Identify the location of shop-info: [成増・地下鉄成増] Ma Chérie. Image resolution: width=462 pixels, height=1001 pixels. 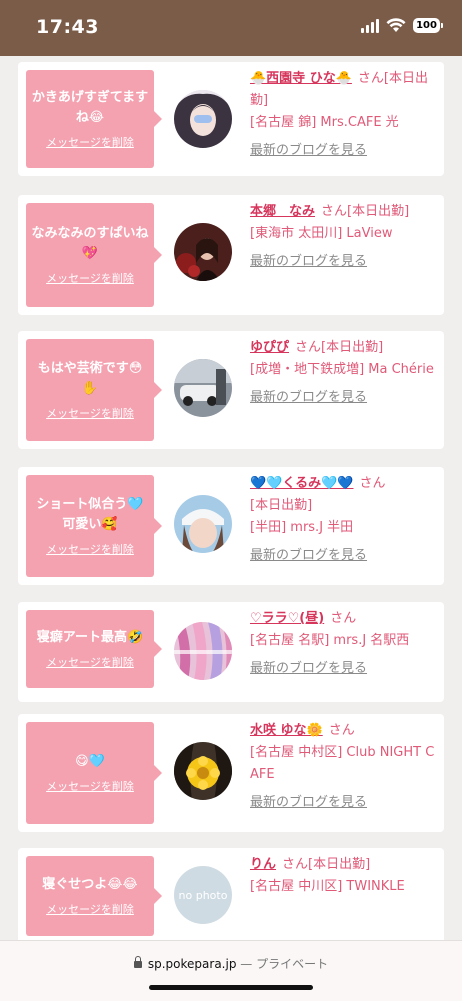
(342, 369).